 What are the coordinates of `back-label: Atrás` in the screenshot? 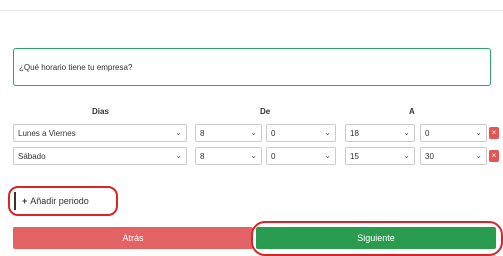 It's located at (133, 238).